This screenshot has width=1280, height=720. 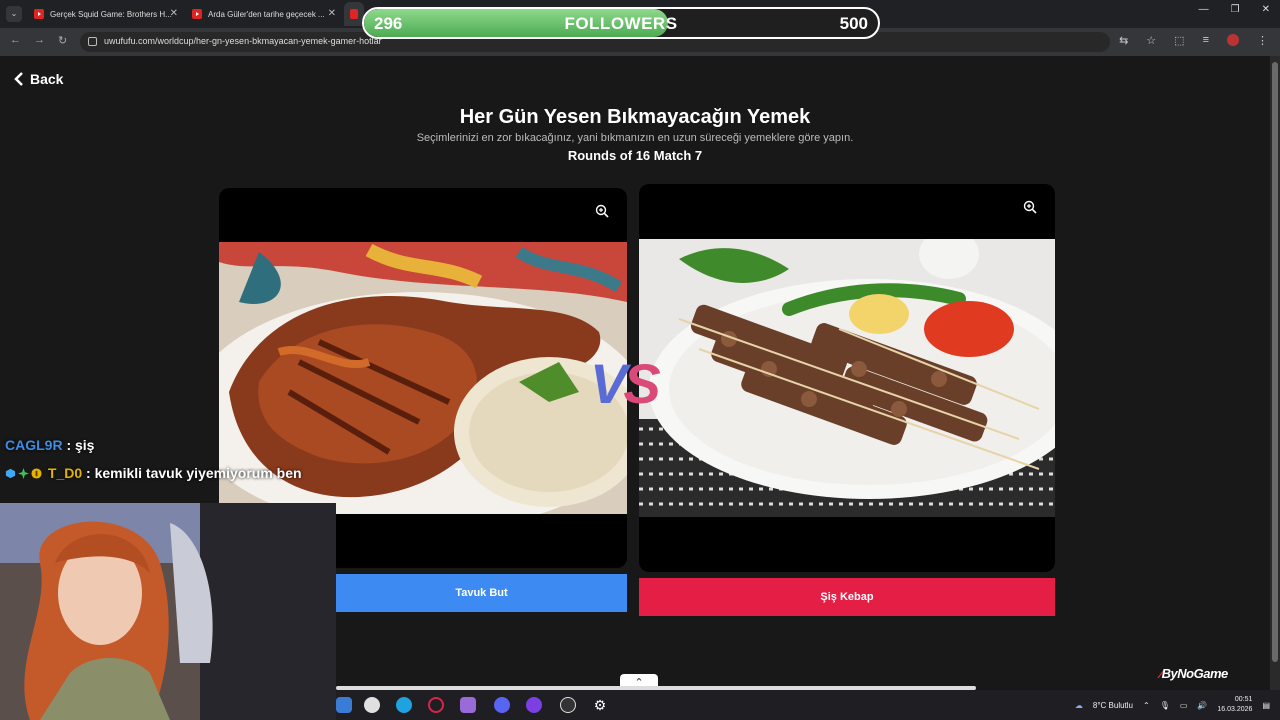 I want to click on followers-target: 500, so click(x=853, y=23).